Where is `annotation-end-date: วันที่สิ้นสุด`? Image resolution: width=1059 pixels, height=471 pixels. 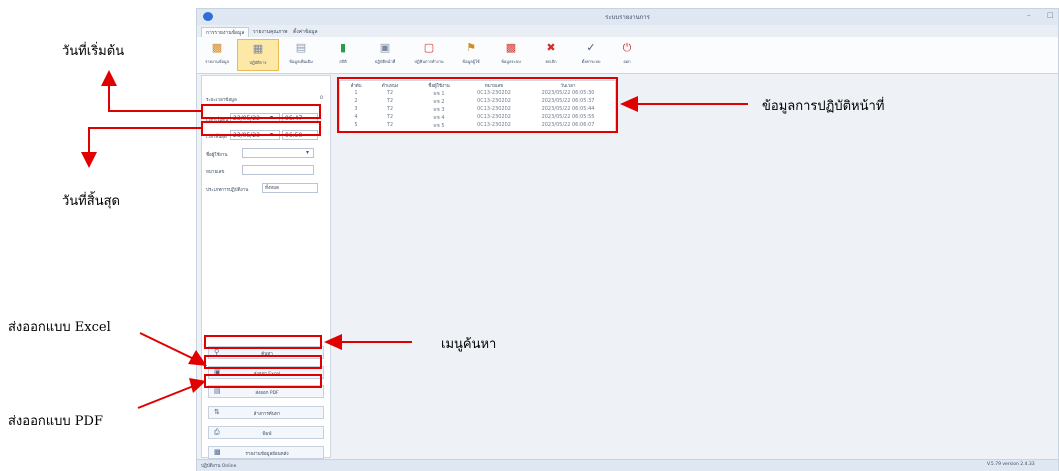 annotation-end-date: วันที่สิ้นสุด is located at coordinates (91, 201).